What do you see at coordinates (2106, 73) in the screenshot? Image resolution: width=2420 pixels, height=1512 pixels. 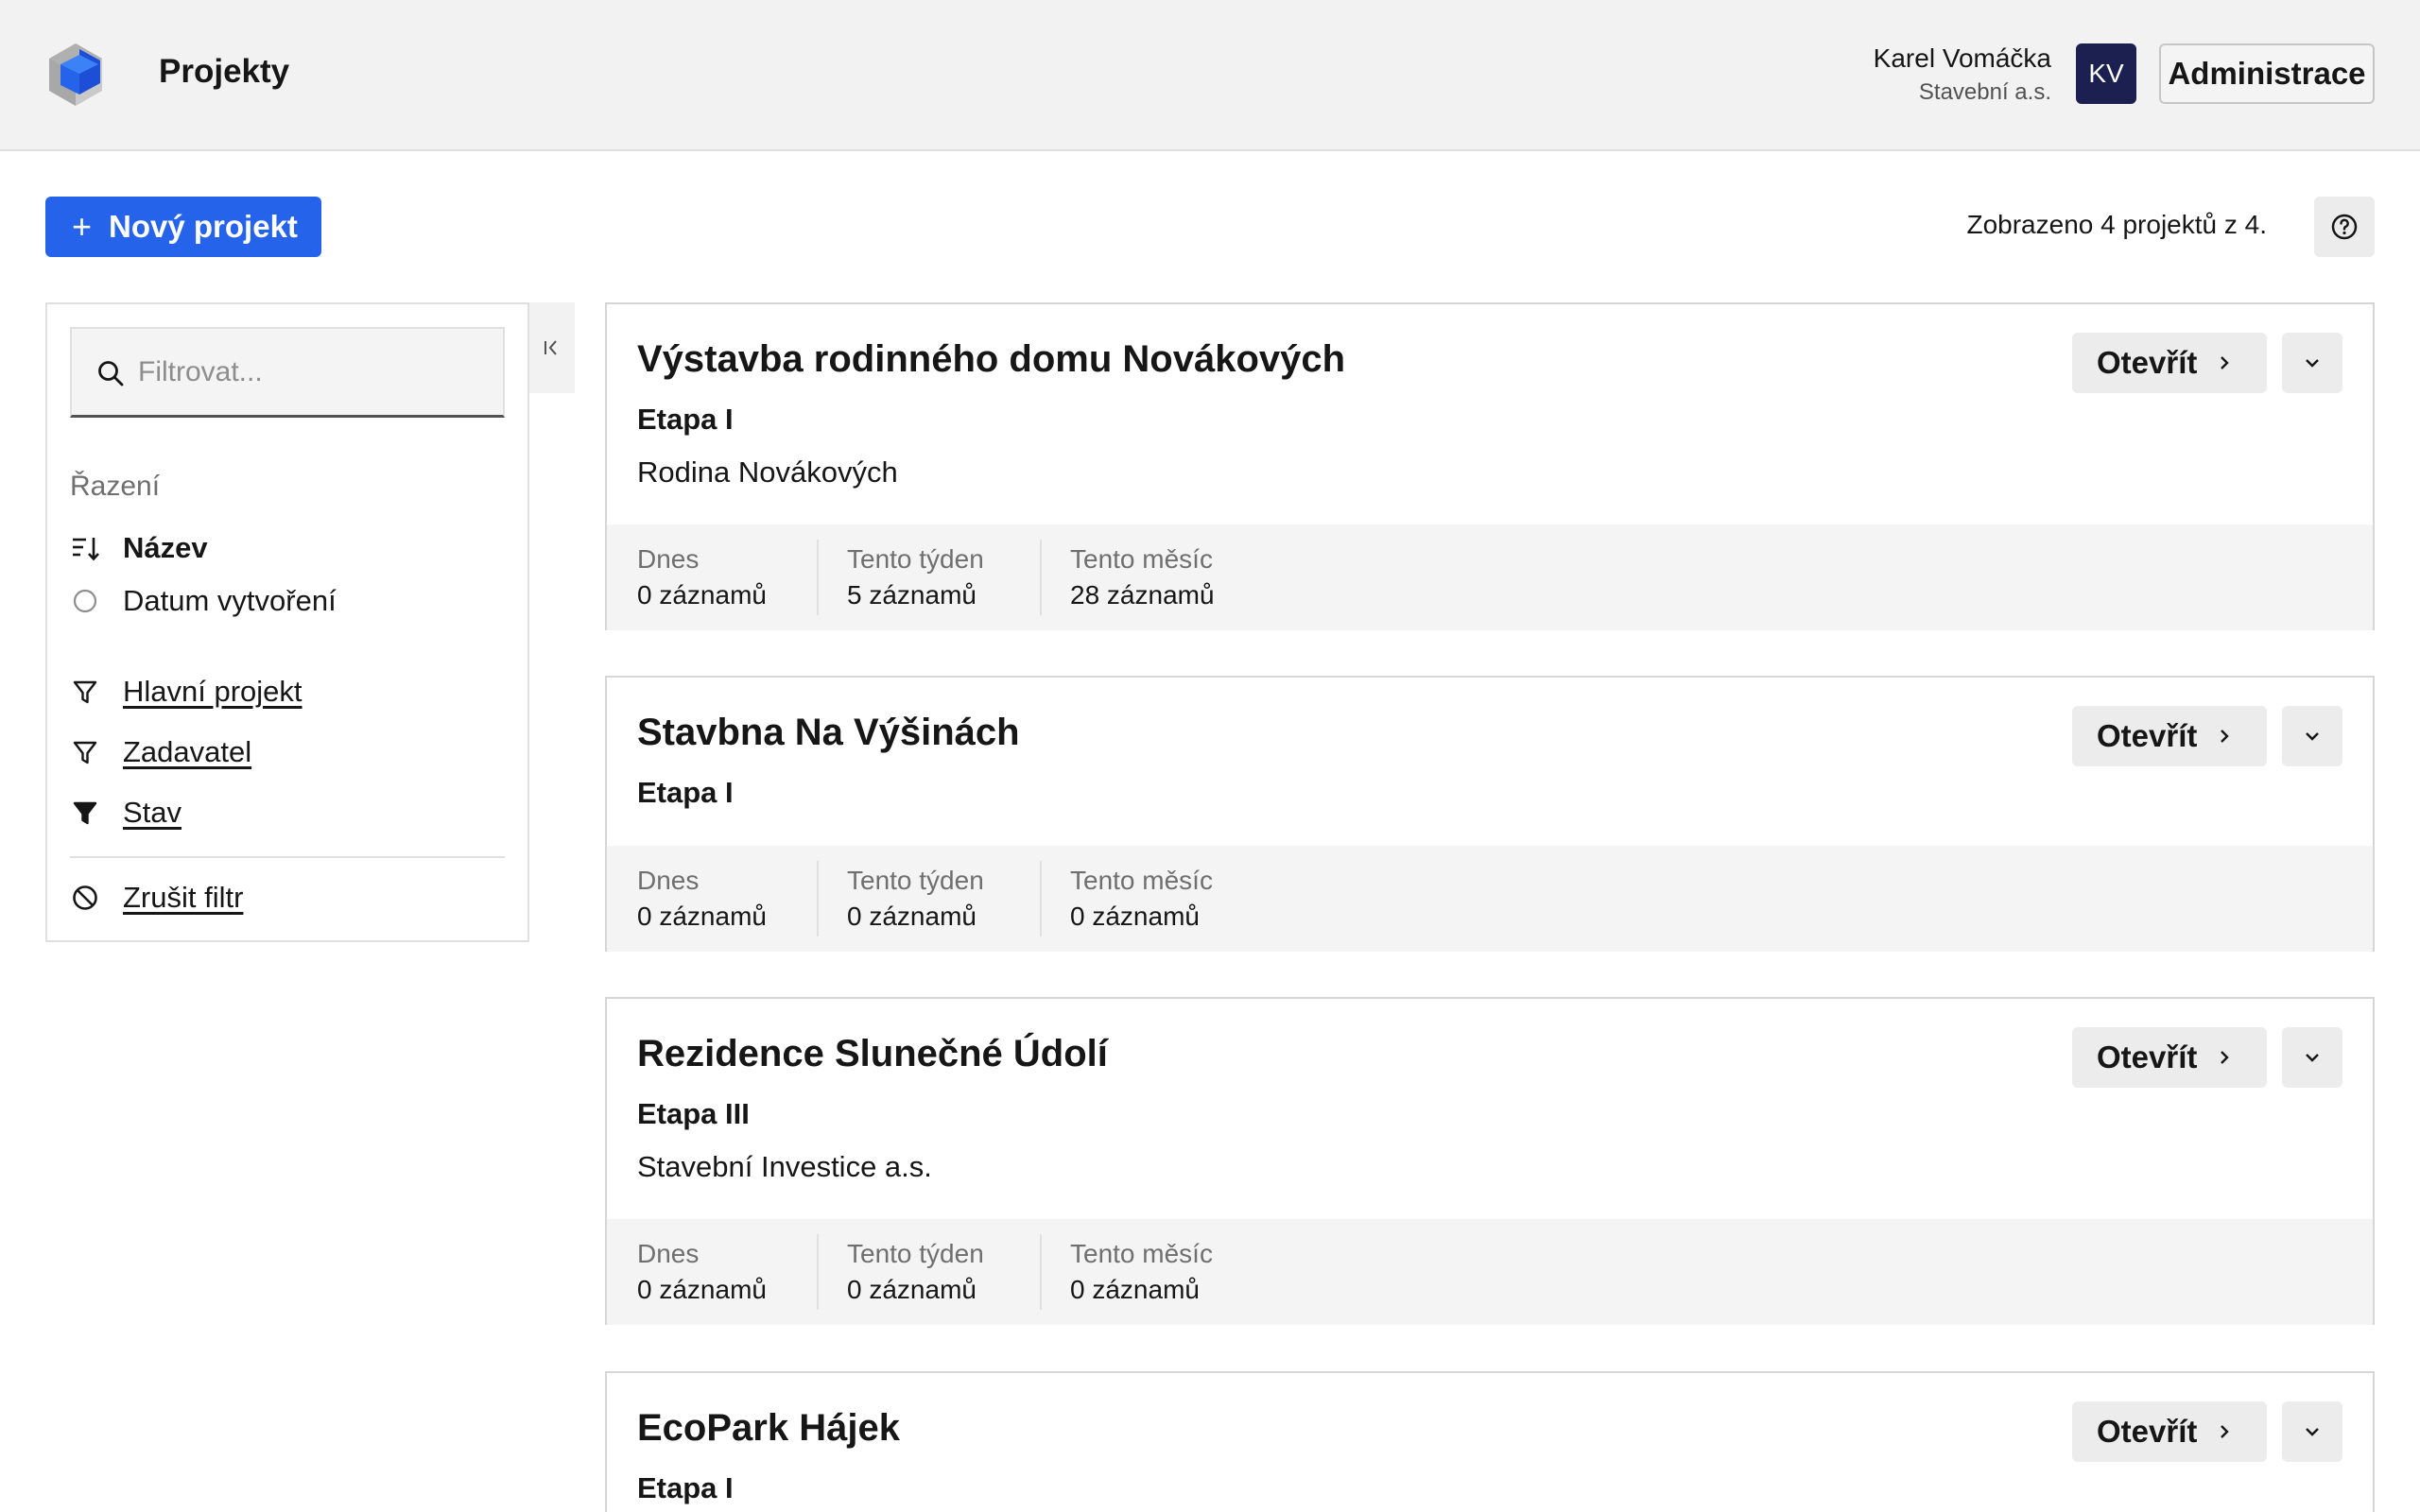 I see `avatar: KV` at bounding box center [2106, 73].